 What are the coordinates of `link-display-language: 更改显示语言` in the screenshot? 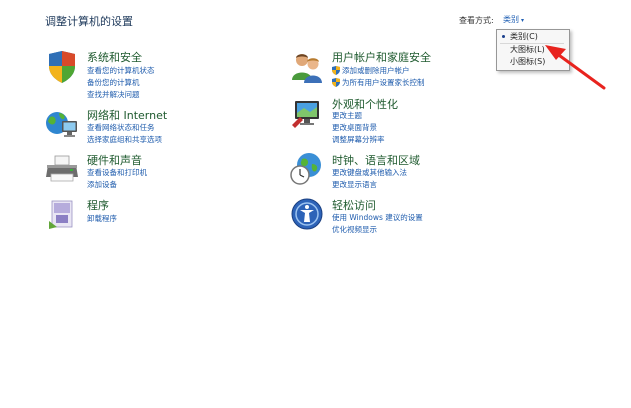 It's located at (354, 184).